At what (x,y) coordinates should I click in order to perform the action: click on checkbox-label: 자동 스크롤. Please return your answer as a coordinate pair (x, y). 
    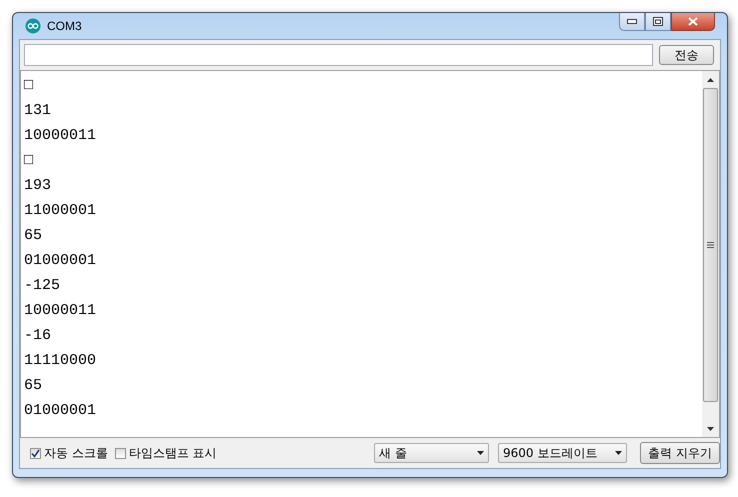
    Looking at the image, I should click on (76, 453).